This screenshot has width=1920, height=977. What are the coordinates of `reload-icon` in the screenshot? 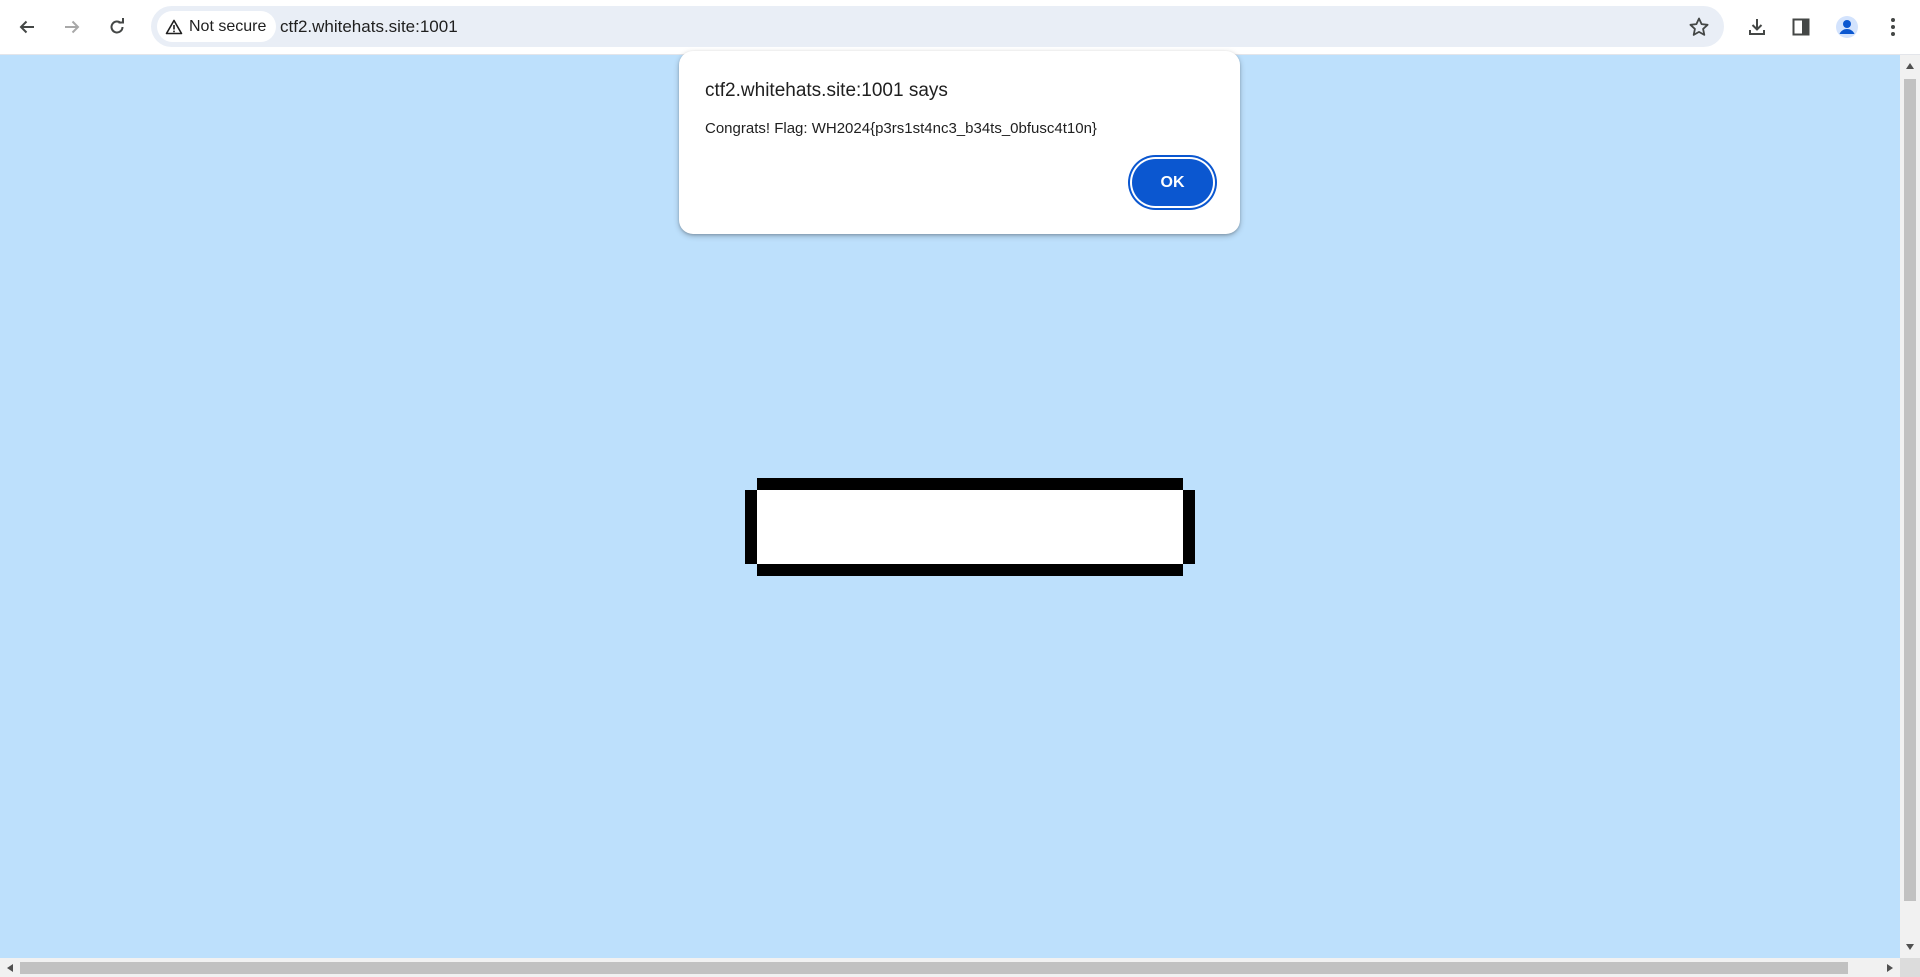 It's located at (117, 26).